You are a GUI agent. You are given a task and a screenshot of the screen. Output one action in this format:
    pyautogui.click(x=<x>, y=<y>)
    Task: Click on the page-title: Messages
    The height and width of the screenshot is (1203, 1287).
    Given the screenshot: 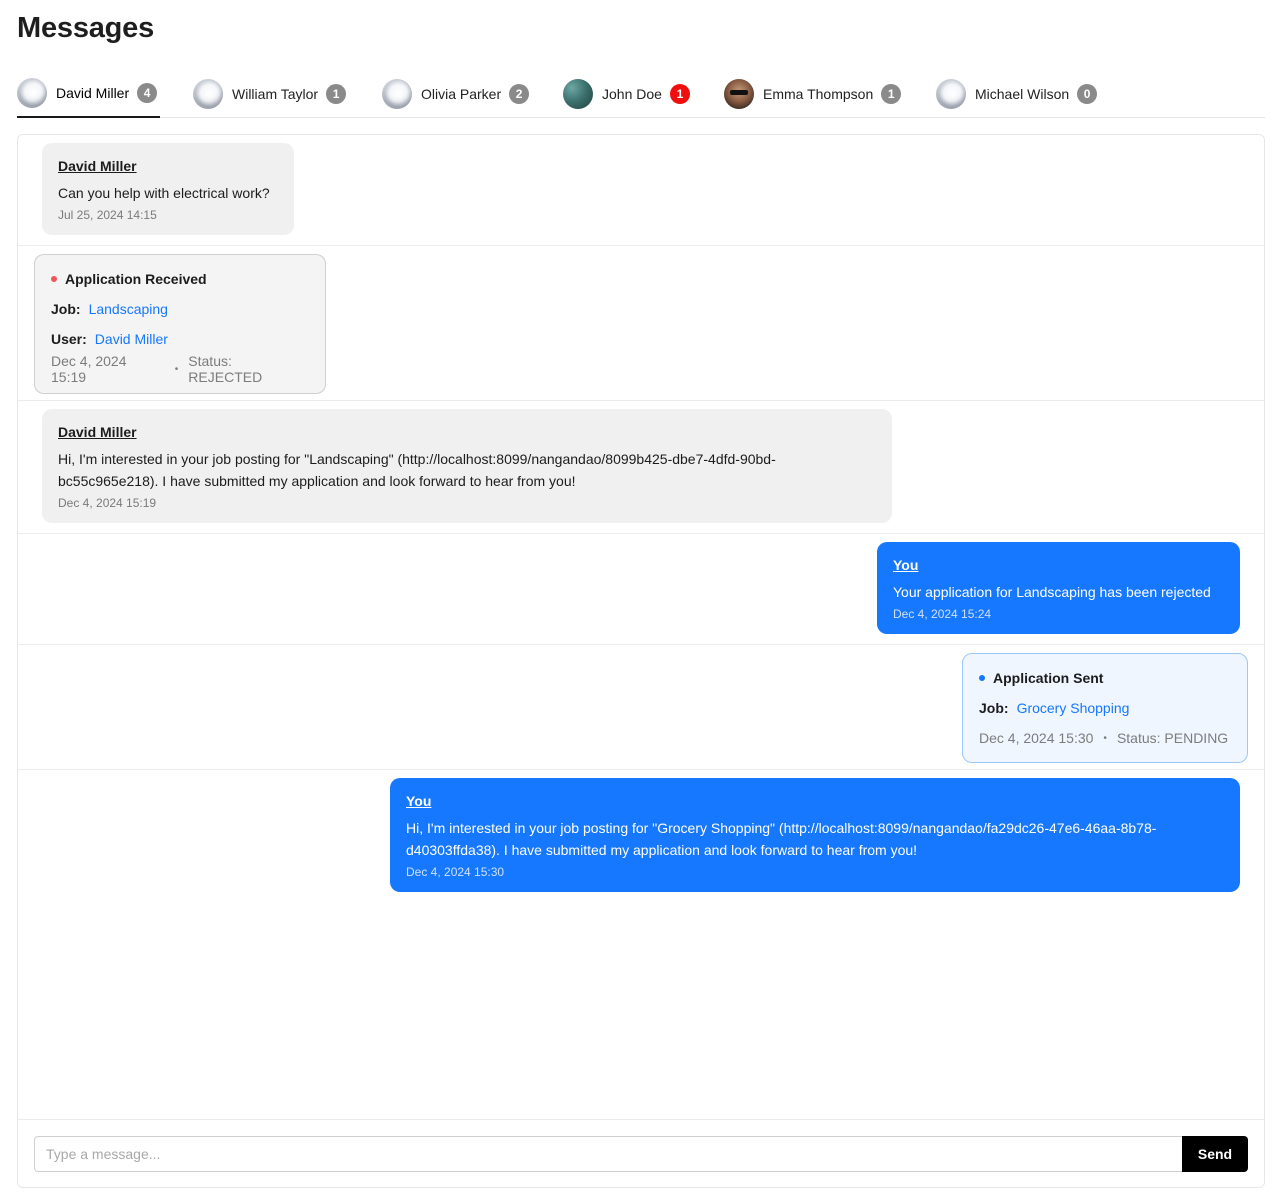 What is the action you would take?
    pyautogui.click(x=86, y=28)
    